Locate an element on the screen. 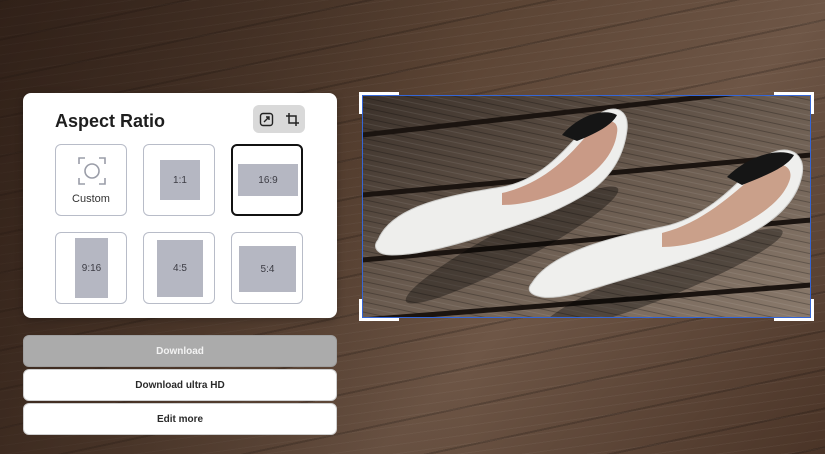 The height and width of the screenshot is (454, 825). ratio-label: 16:9 is located at coordinates (268, 180).